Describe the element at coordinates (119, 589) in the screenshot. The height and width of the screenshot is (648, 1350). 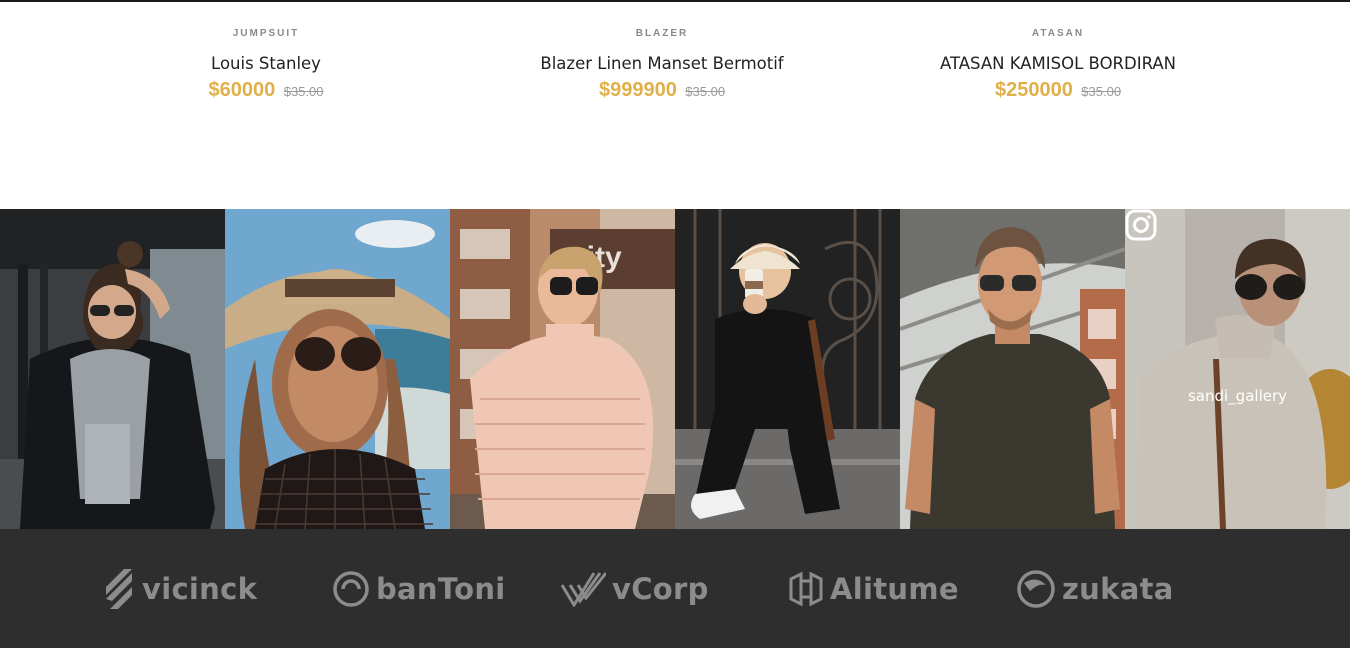
I see `vicinck-logo-icon` at that location.